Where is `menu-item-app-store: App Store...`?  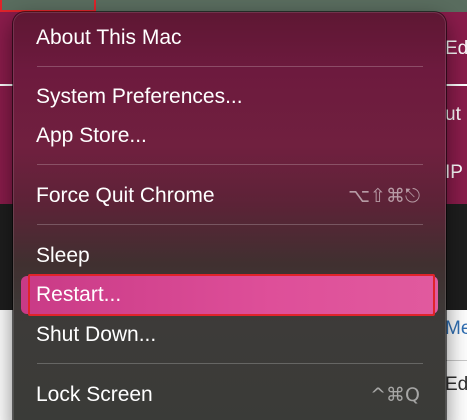 menu-item-app-store: App Store... is located at coordinates (229, 136).